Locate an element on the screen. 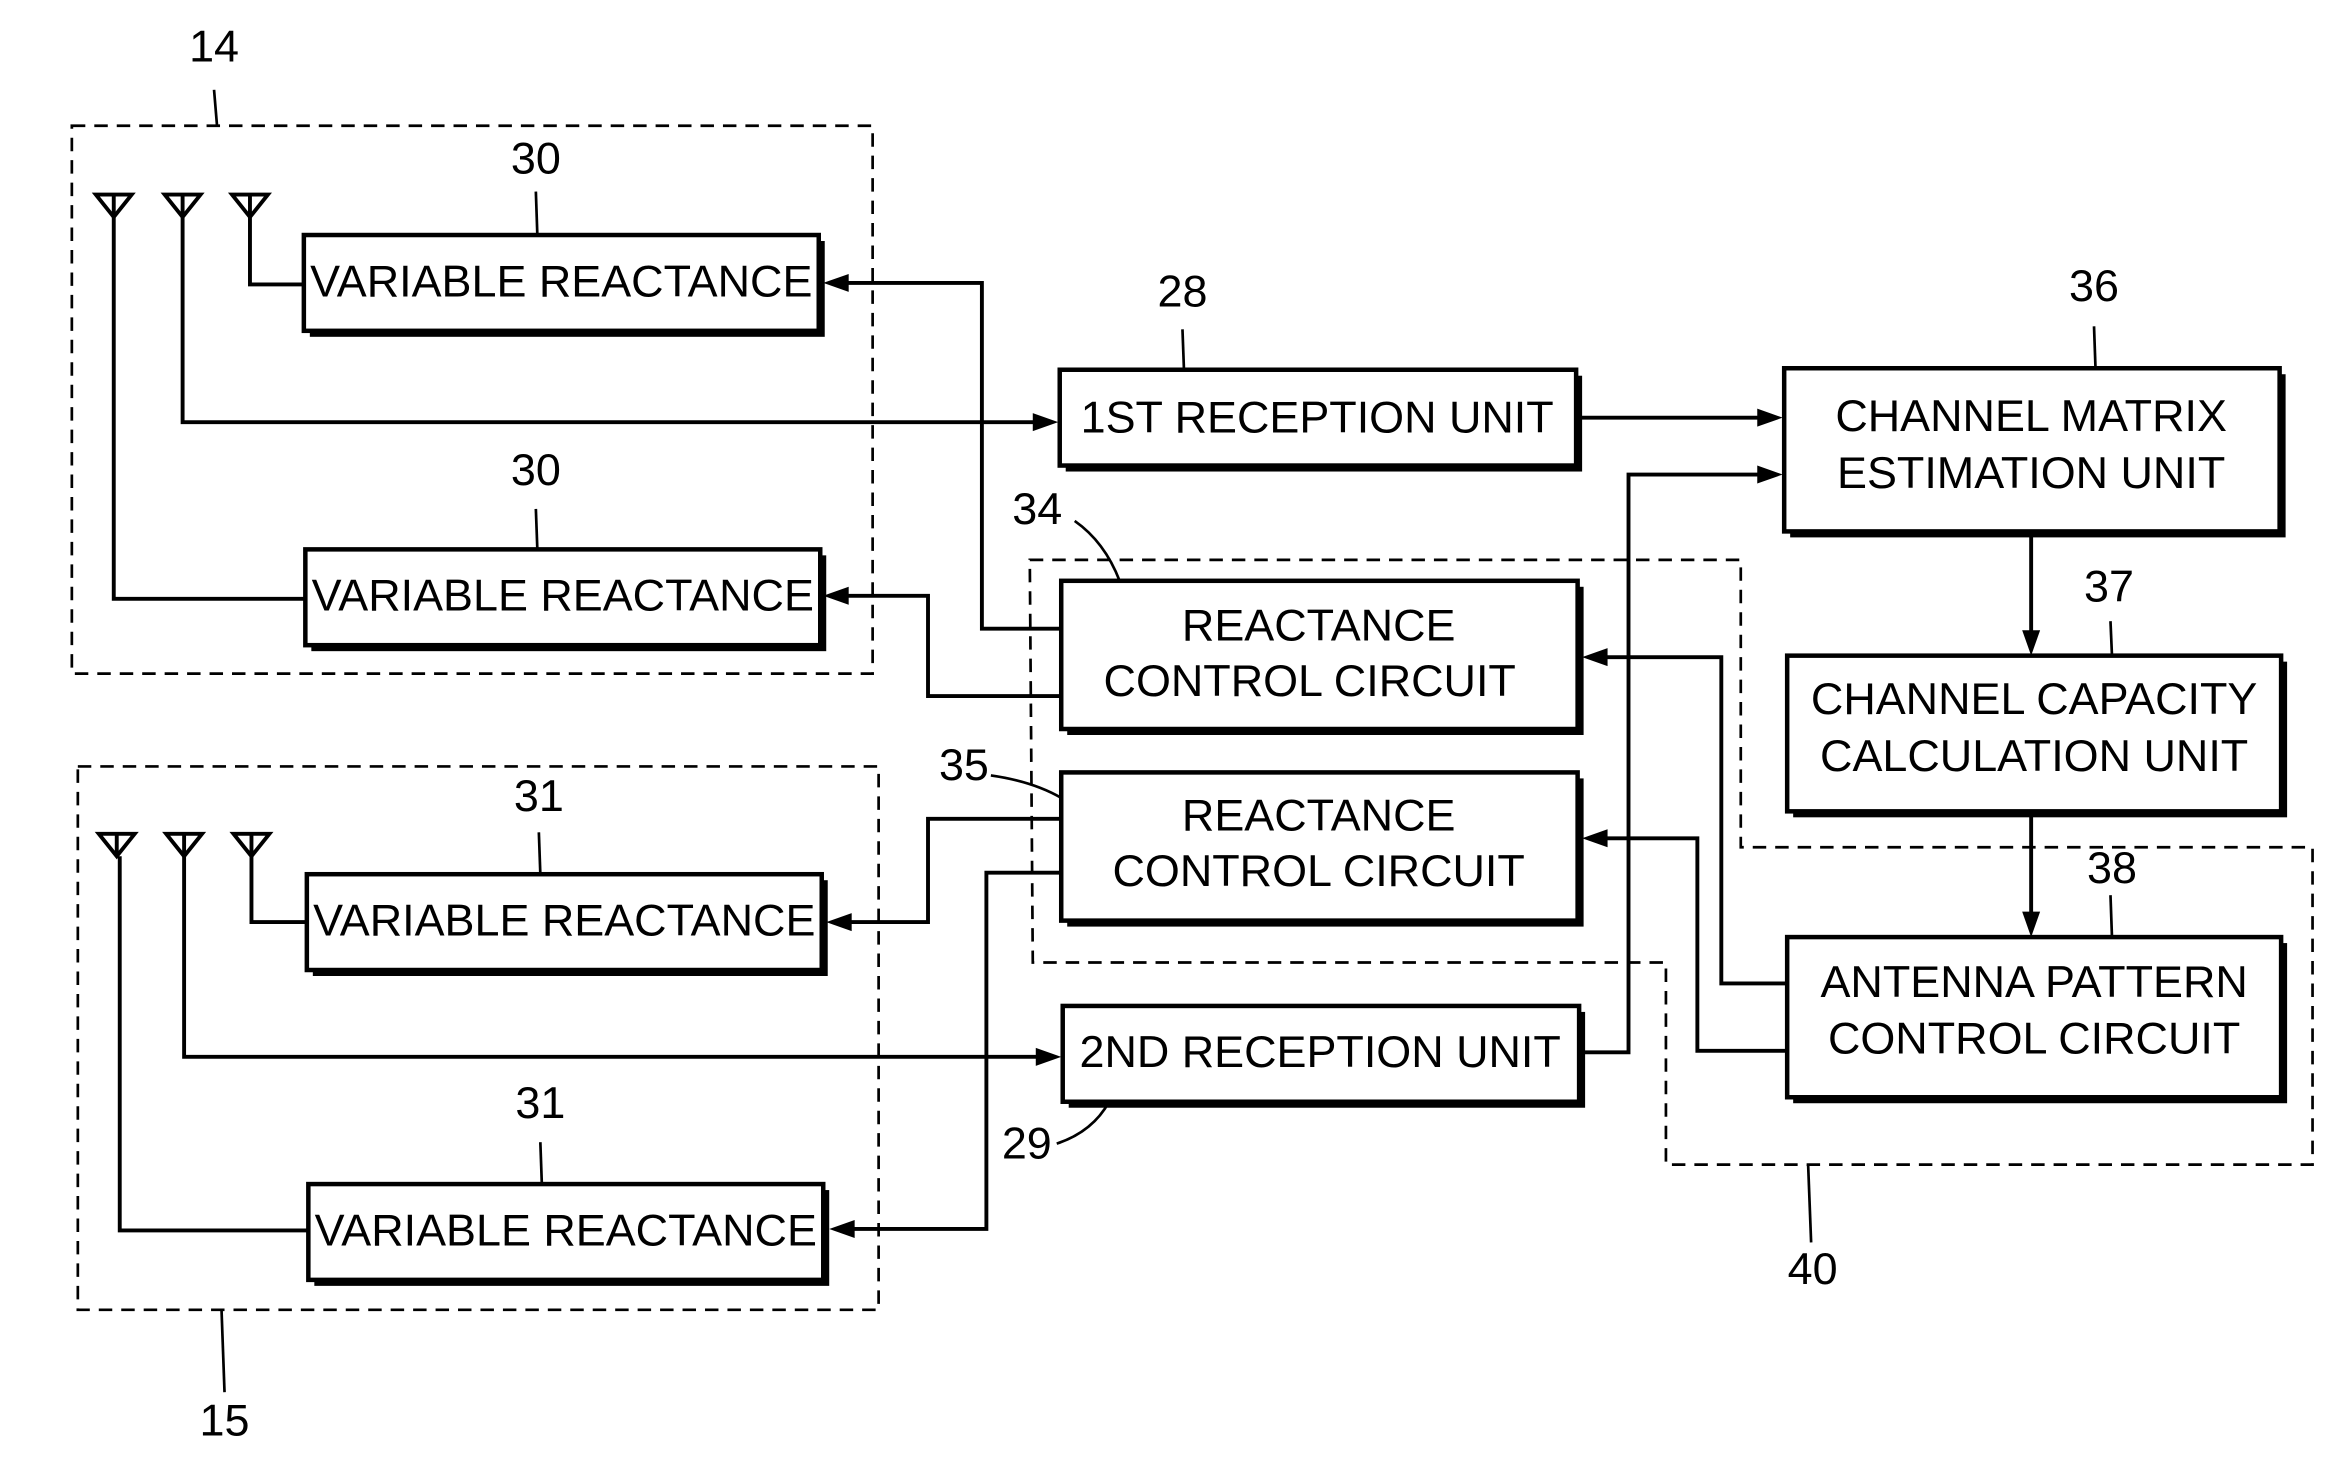  variable-reactance-31a: VARIABLE REACTANCE is located at coordinates (566, 923).